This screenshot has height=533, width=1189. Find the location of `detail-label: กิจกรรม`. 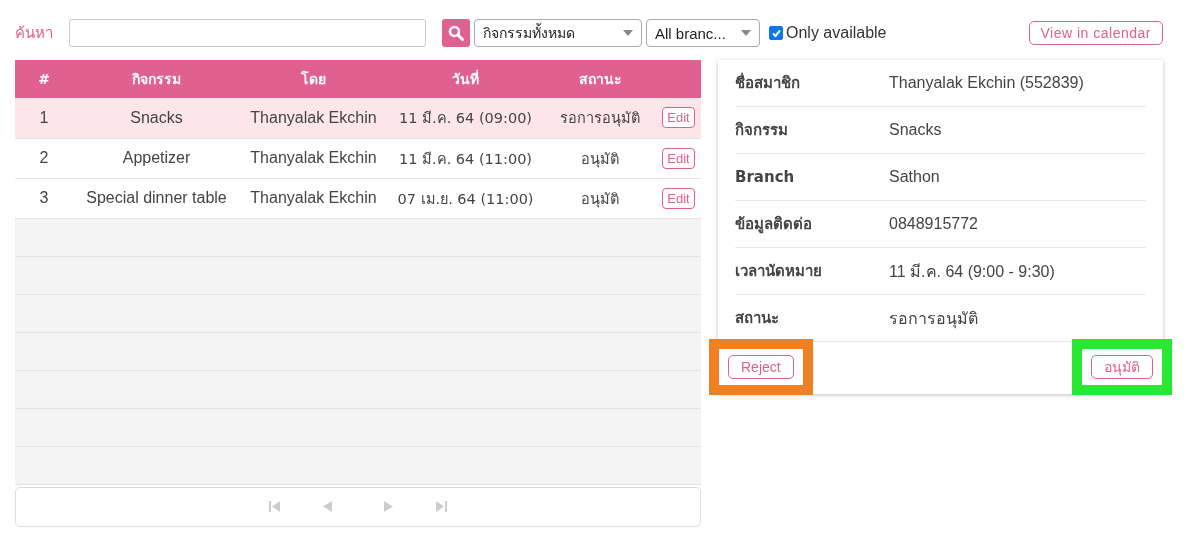

detail-label: กิจกรรม is located at coordinates (762, 130).